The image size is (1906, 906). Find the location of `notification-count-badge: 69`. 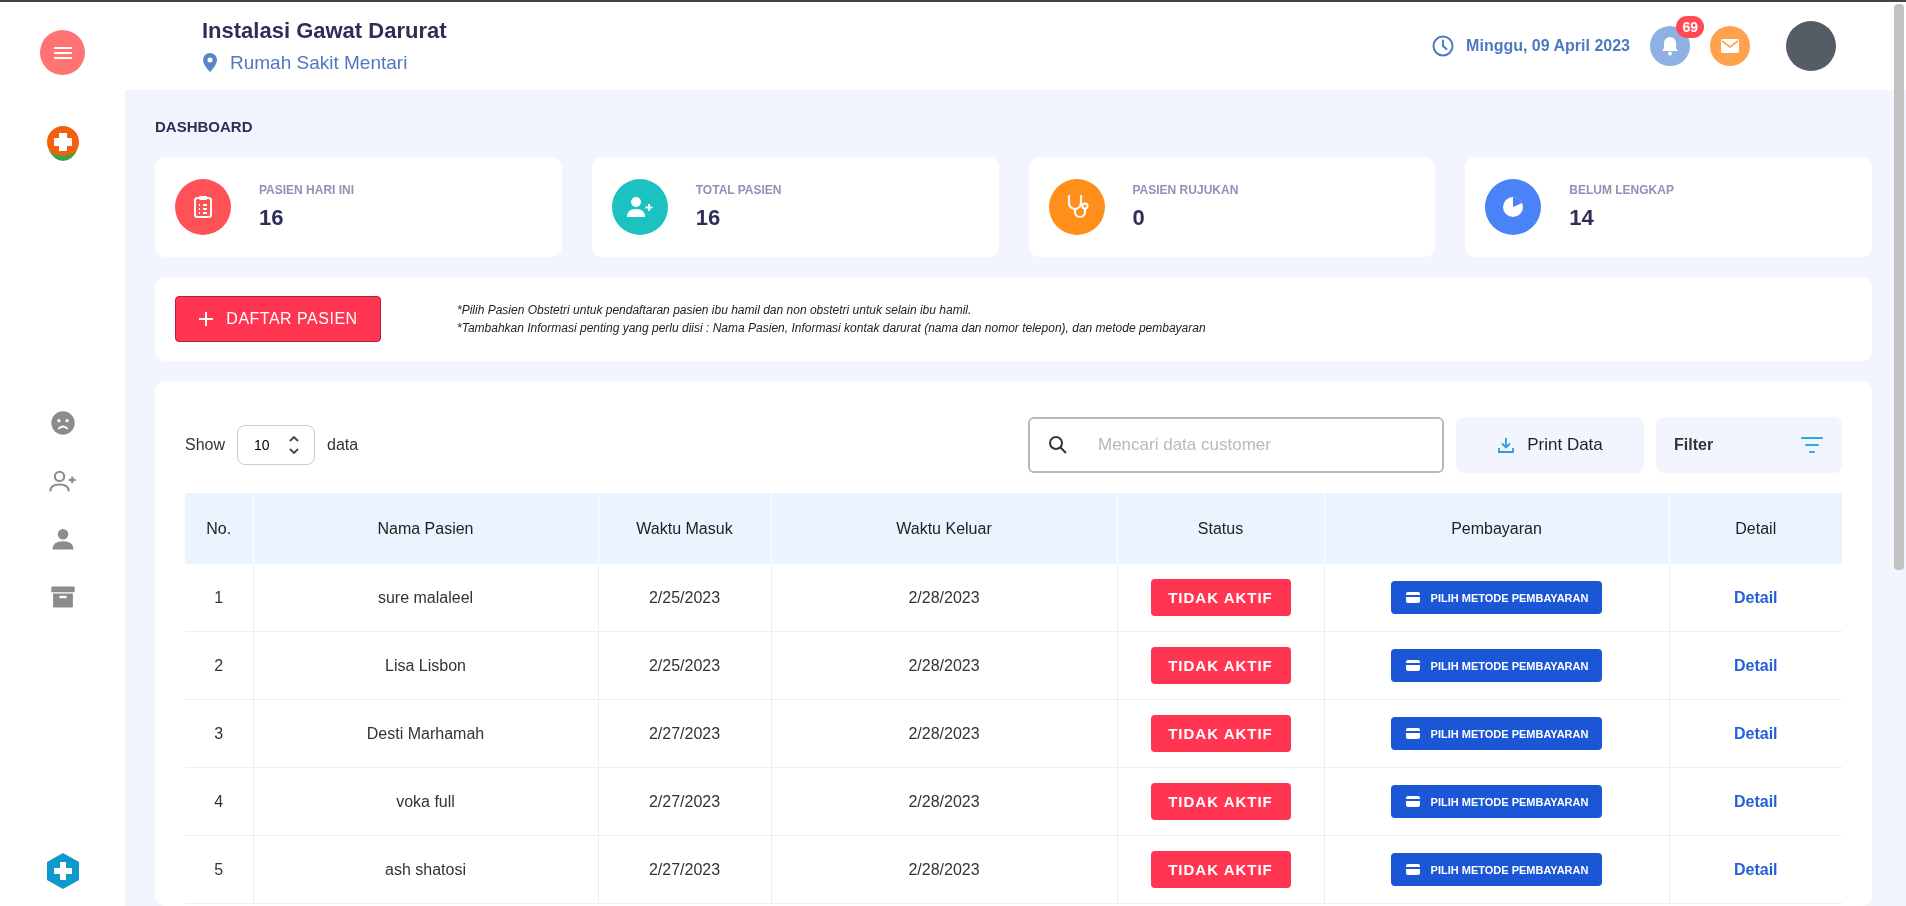

notification-count-badge: 69 is located at coordinates (1690, 27).